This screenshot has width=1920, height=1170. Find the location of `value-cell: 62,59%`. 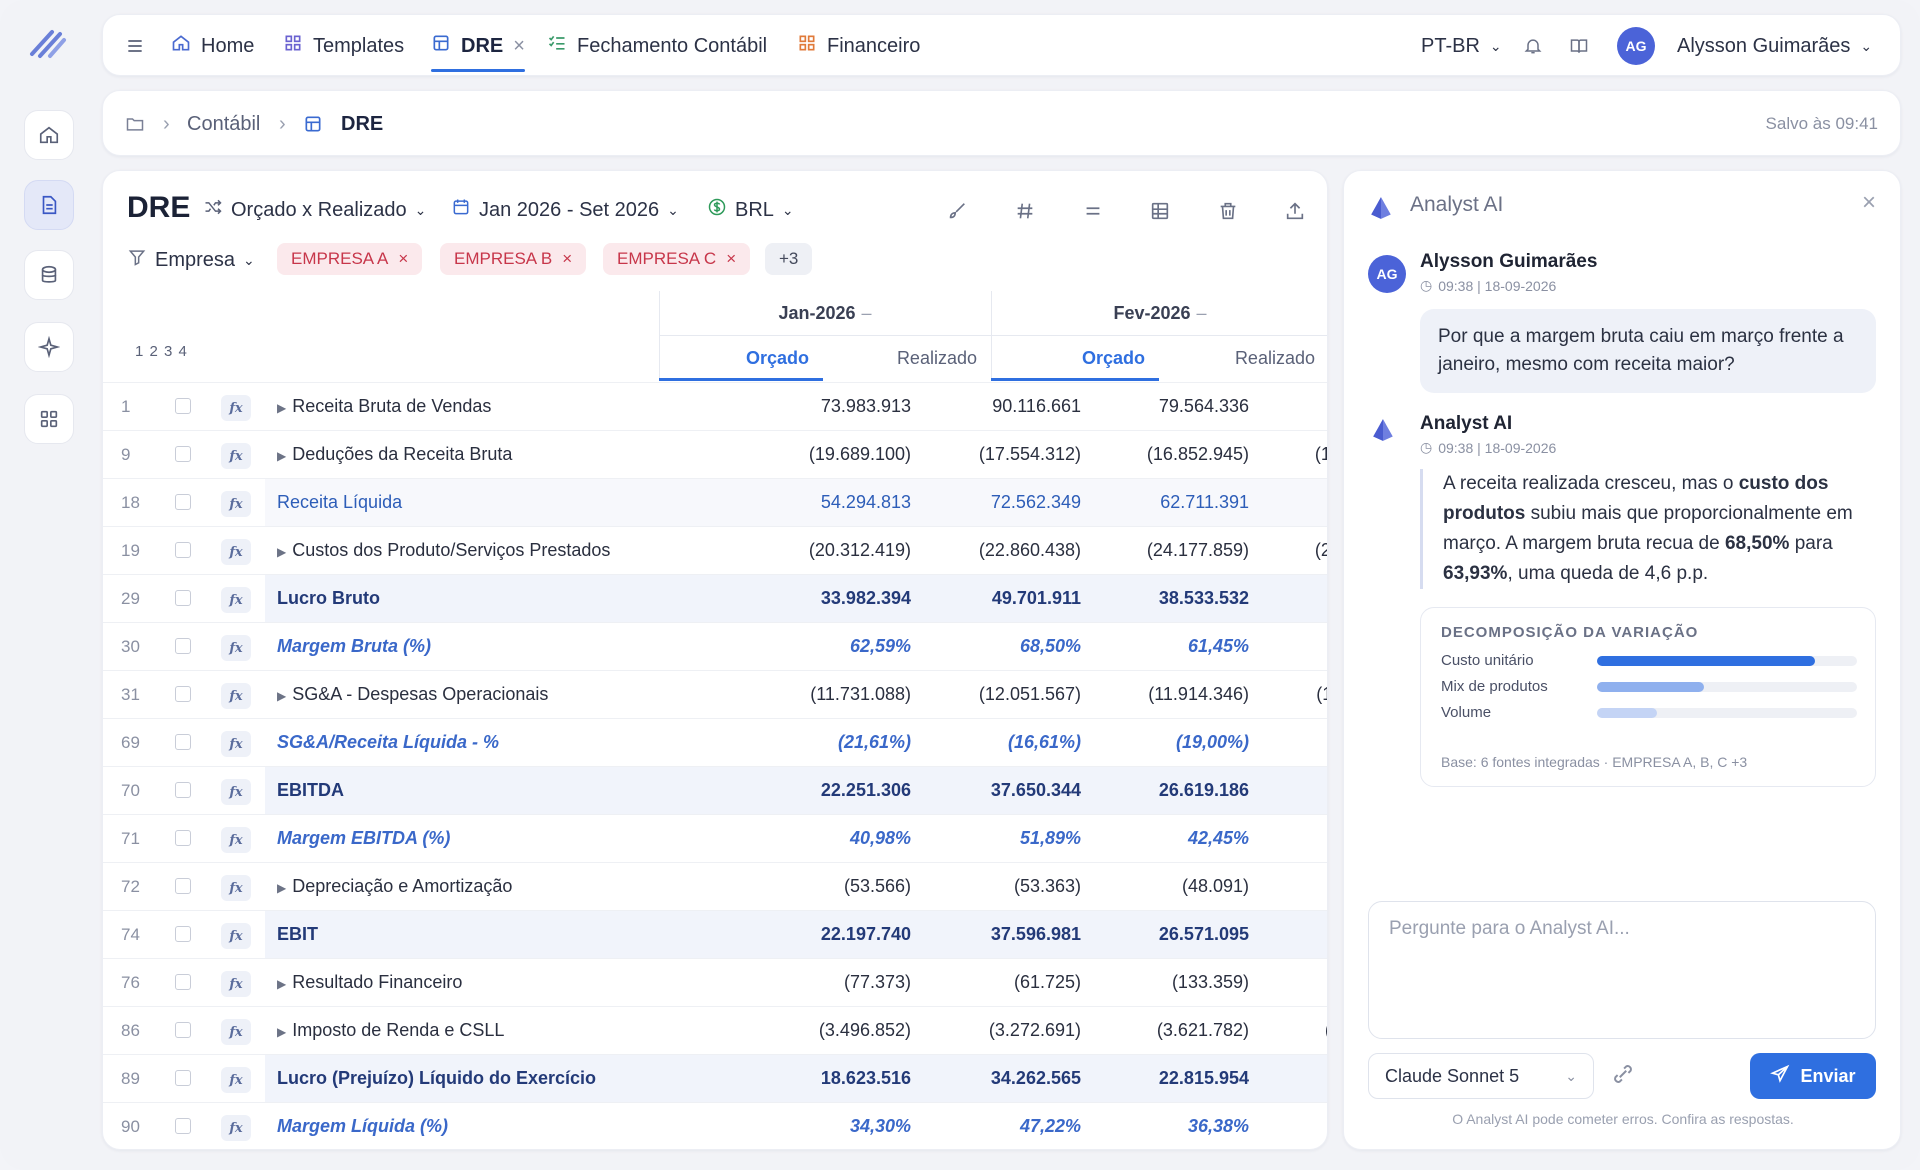

value-cell: 62,59% is located at coordinates (794, 646).